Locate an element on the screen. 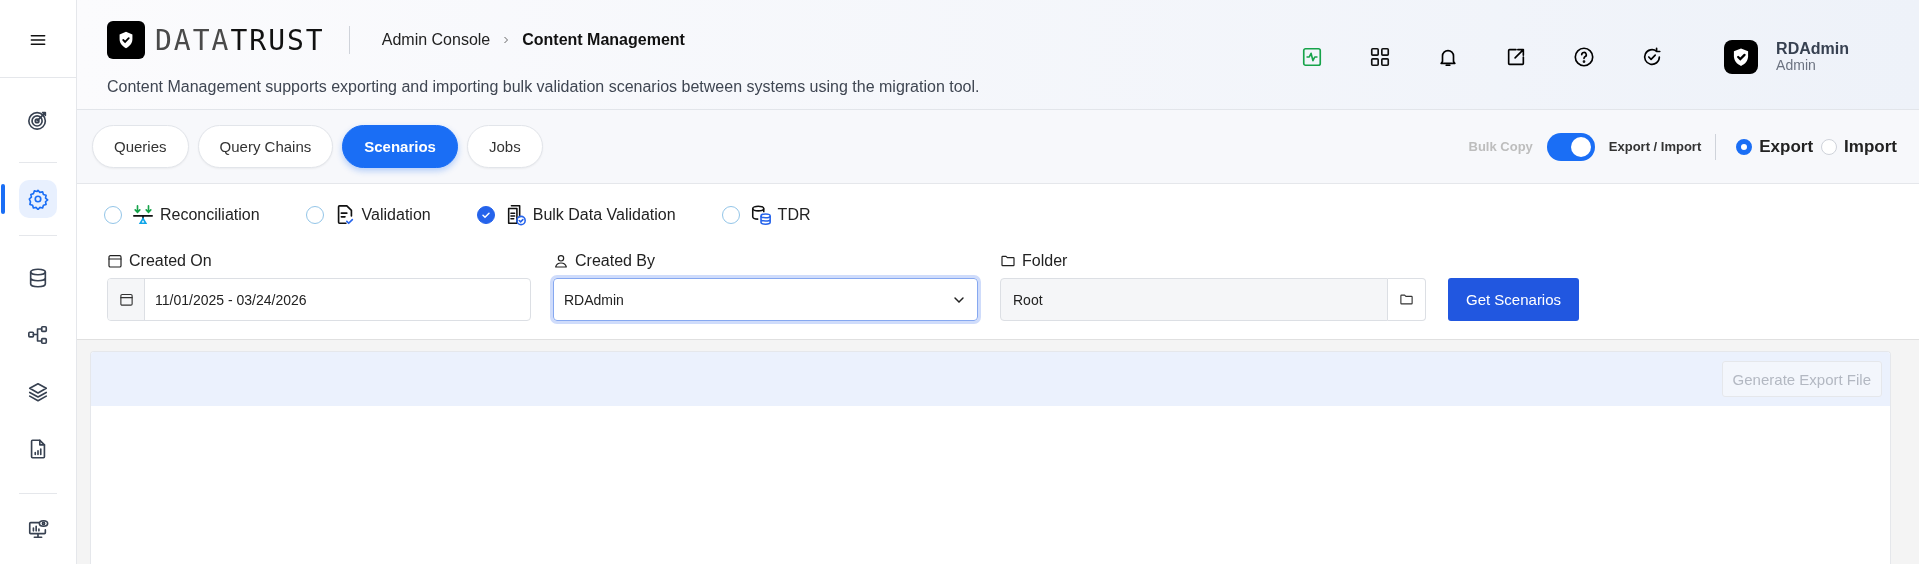 The height and width of the screenshot is (564, 1919). breadcrumb-item: Content Management is located at coordinates (603, 40).